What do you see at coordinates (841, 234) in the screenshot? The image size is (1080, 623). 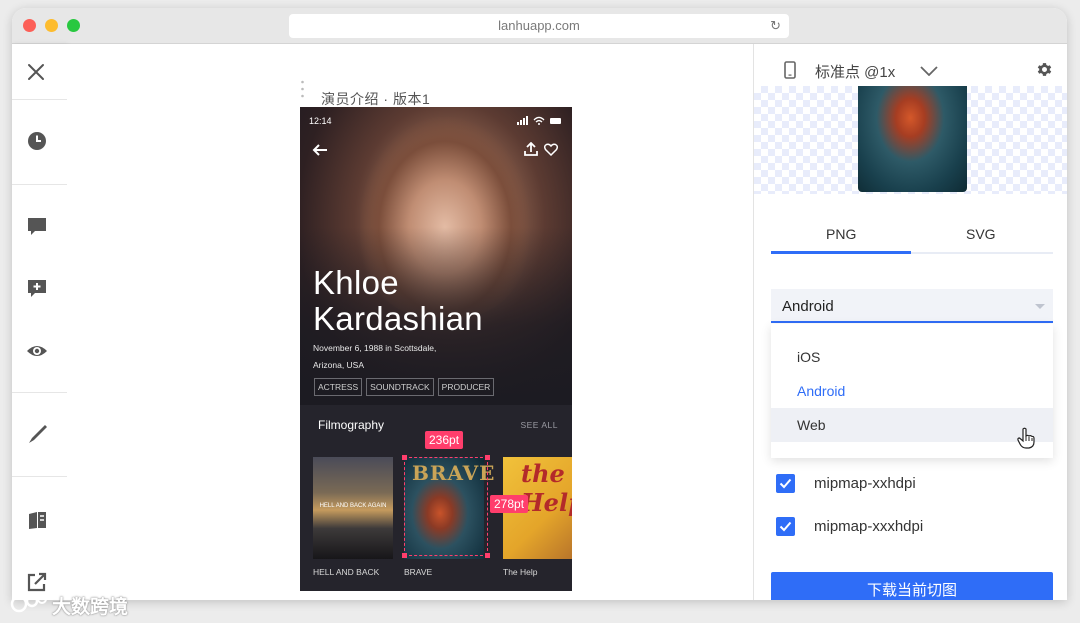 I see `tab-png: PNG` at bounding box center [841, 234].